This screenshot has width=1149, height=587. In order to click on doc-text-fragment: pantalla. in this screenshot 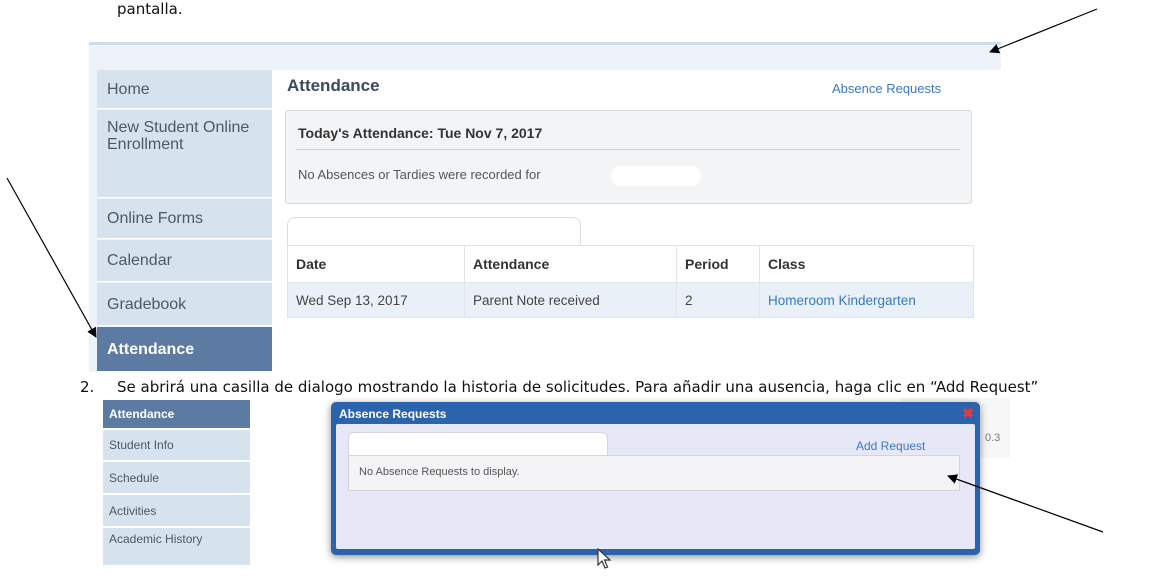, I will do `click(150, 9)`.